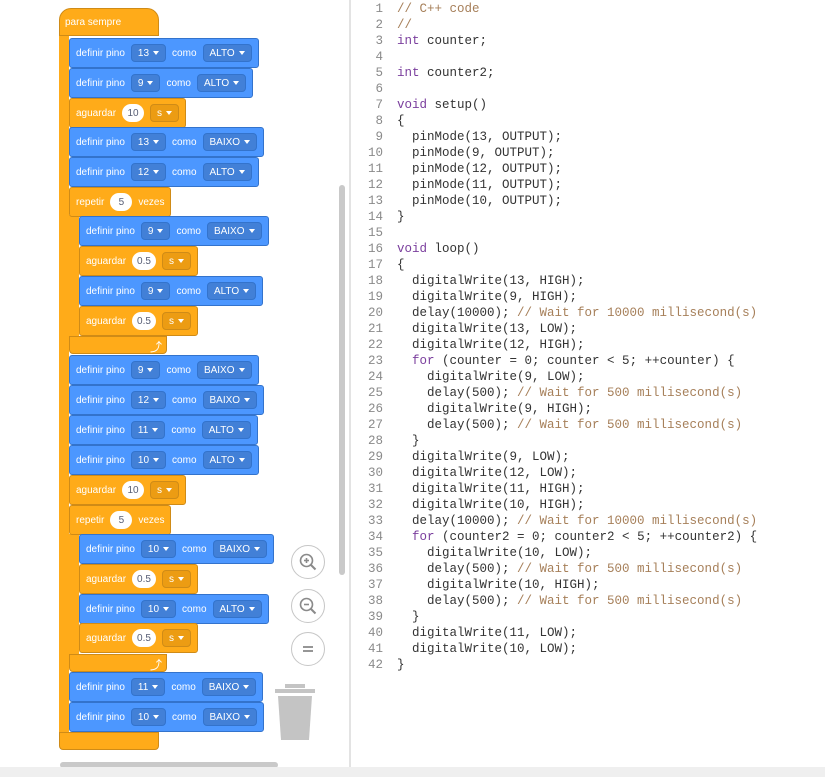 The width and height of the screenshot is (825, 777). Describe the element at coordinates (308, 649) in the screenshot. I see `zoom-reset-button` at that location.